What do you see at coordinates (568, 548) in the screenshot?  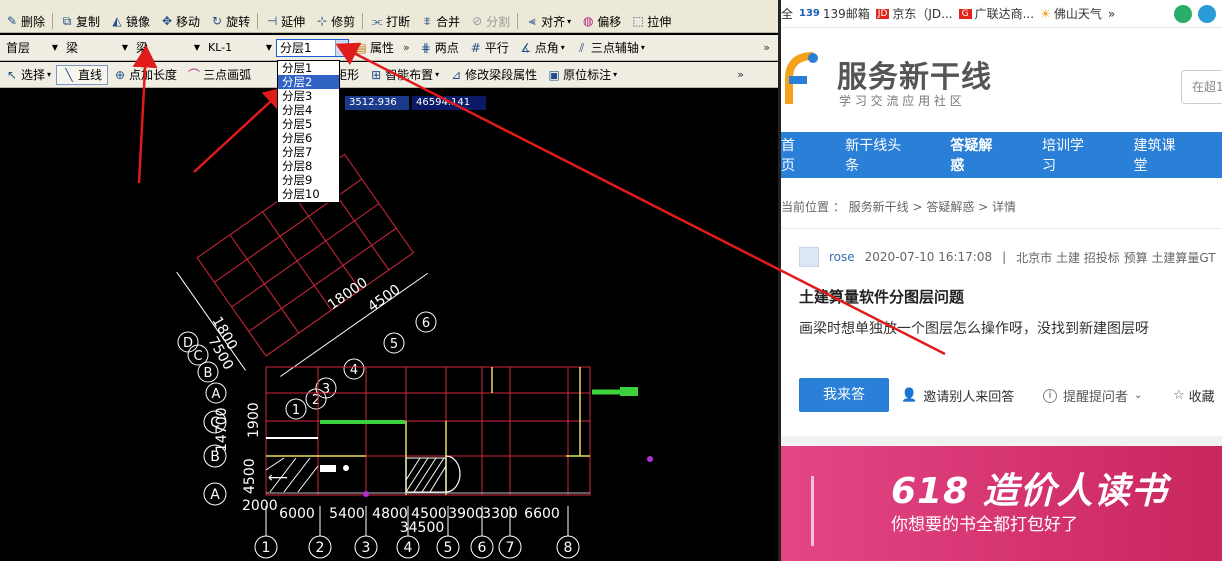 I see `axis-number-label: 8` at bounding box center [568, 548].